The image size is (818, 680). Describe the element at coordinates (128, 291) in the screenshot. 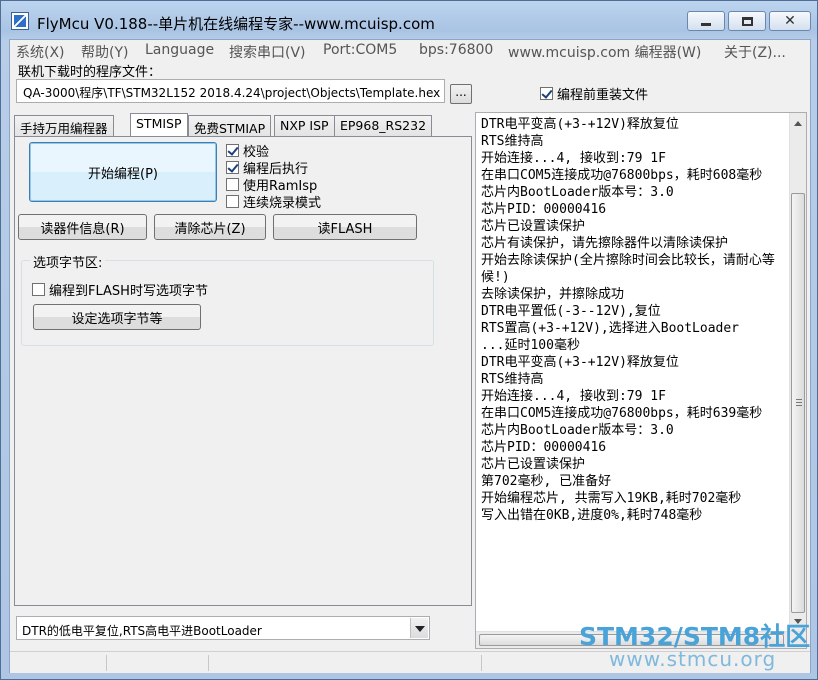

I see `write-option-bytes-label: 编程到FLASH时写选项字节` at that location.